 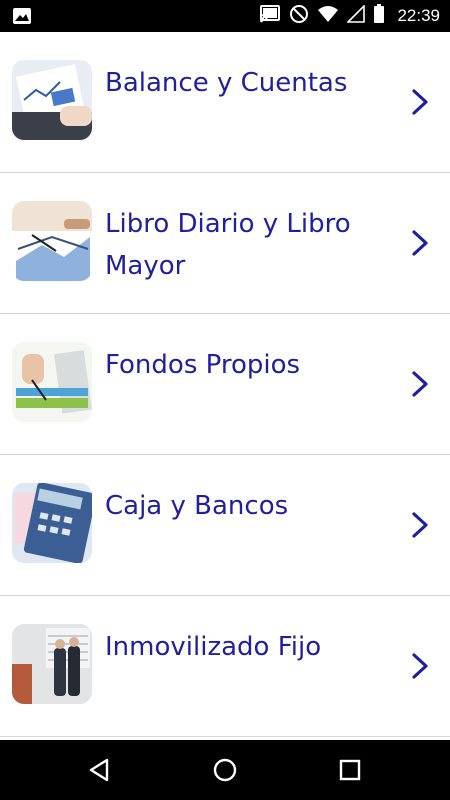 I want to click on cast-icon, so click(x=270, y=16).